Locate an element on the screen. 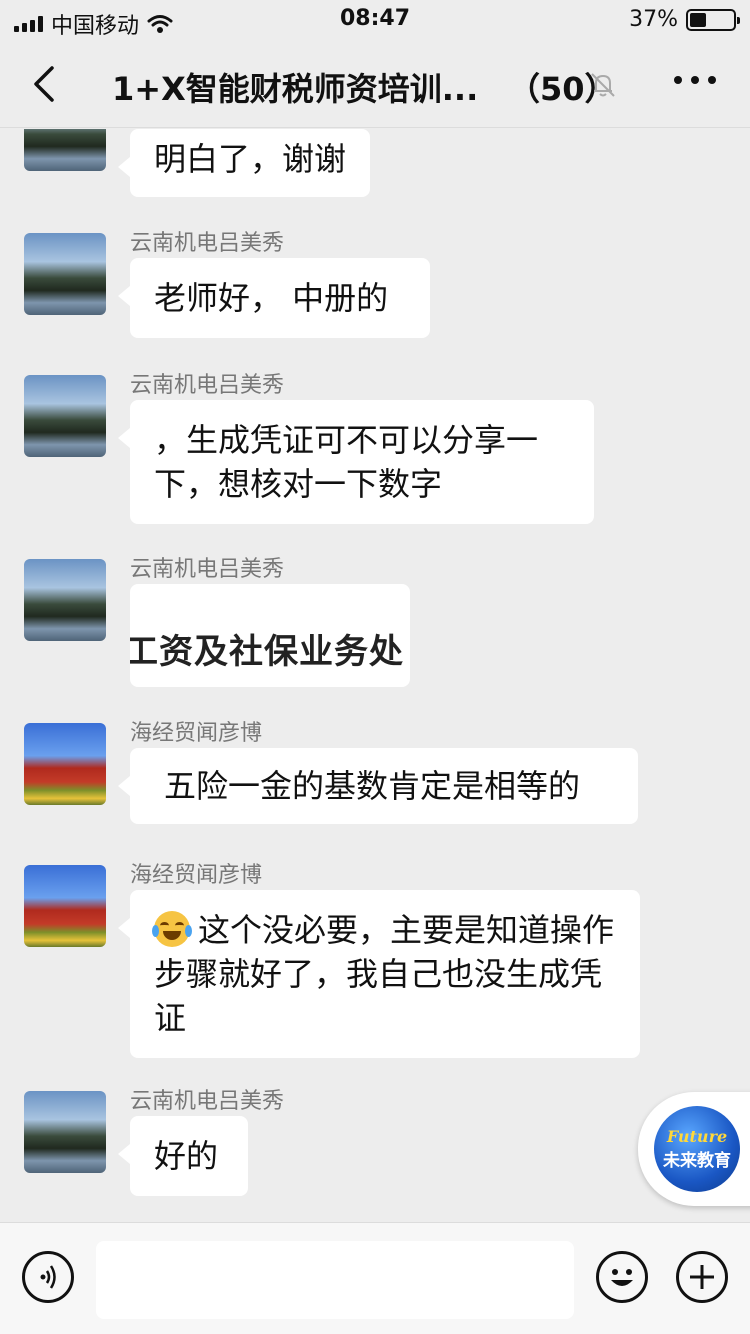  logo-en: Future is located at coordinates (697, 1136).